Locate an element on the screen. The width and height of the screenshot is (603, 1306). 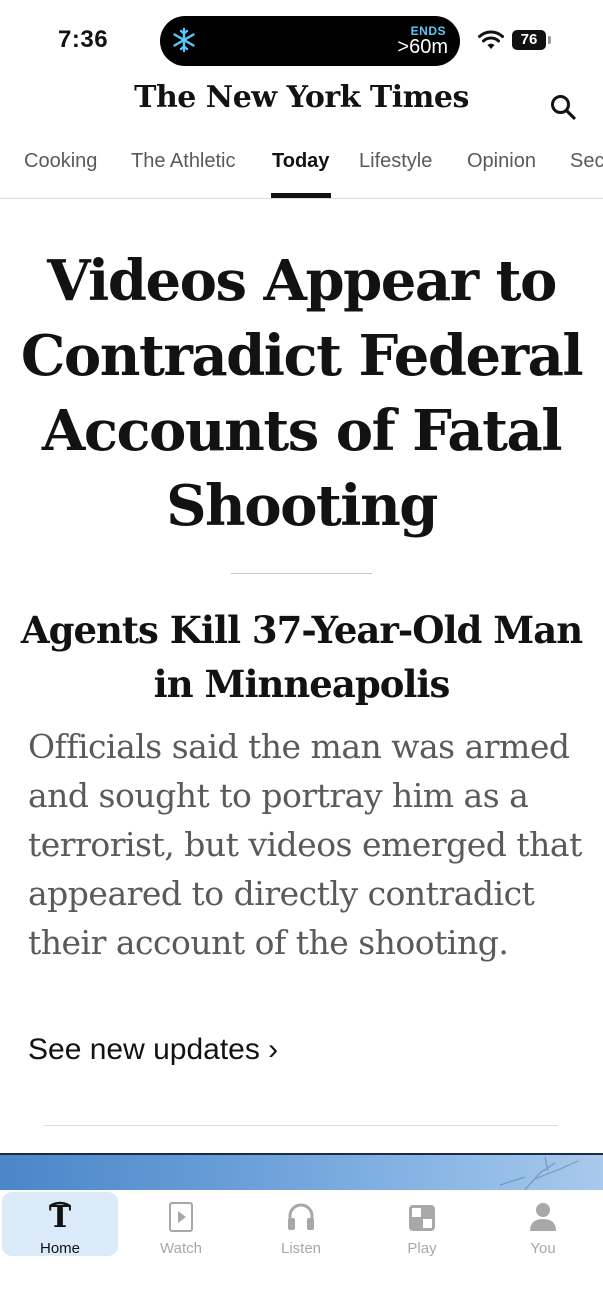
tab-bar-play-label: Play is located at coordinates (422, 1248).